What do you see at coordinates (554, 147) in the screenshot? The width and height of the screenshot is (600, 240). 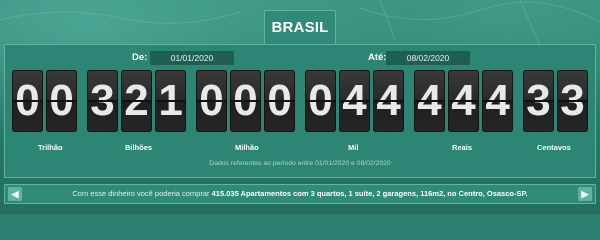 I see `unit-label-centavos: Centavos` at bounding box center [554, 147].